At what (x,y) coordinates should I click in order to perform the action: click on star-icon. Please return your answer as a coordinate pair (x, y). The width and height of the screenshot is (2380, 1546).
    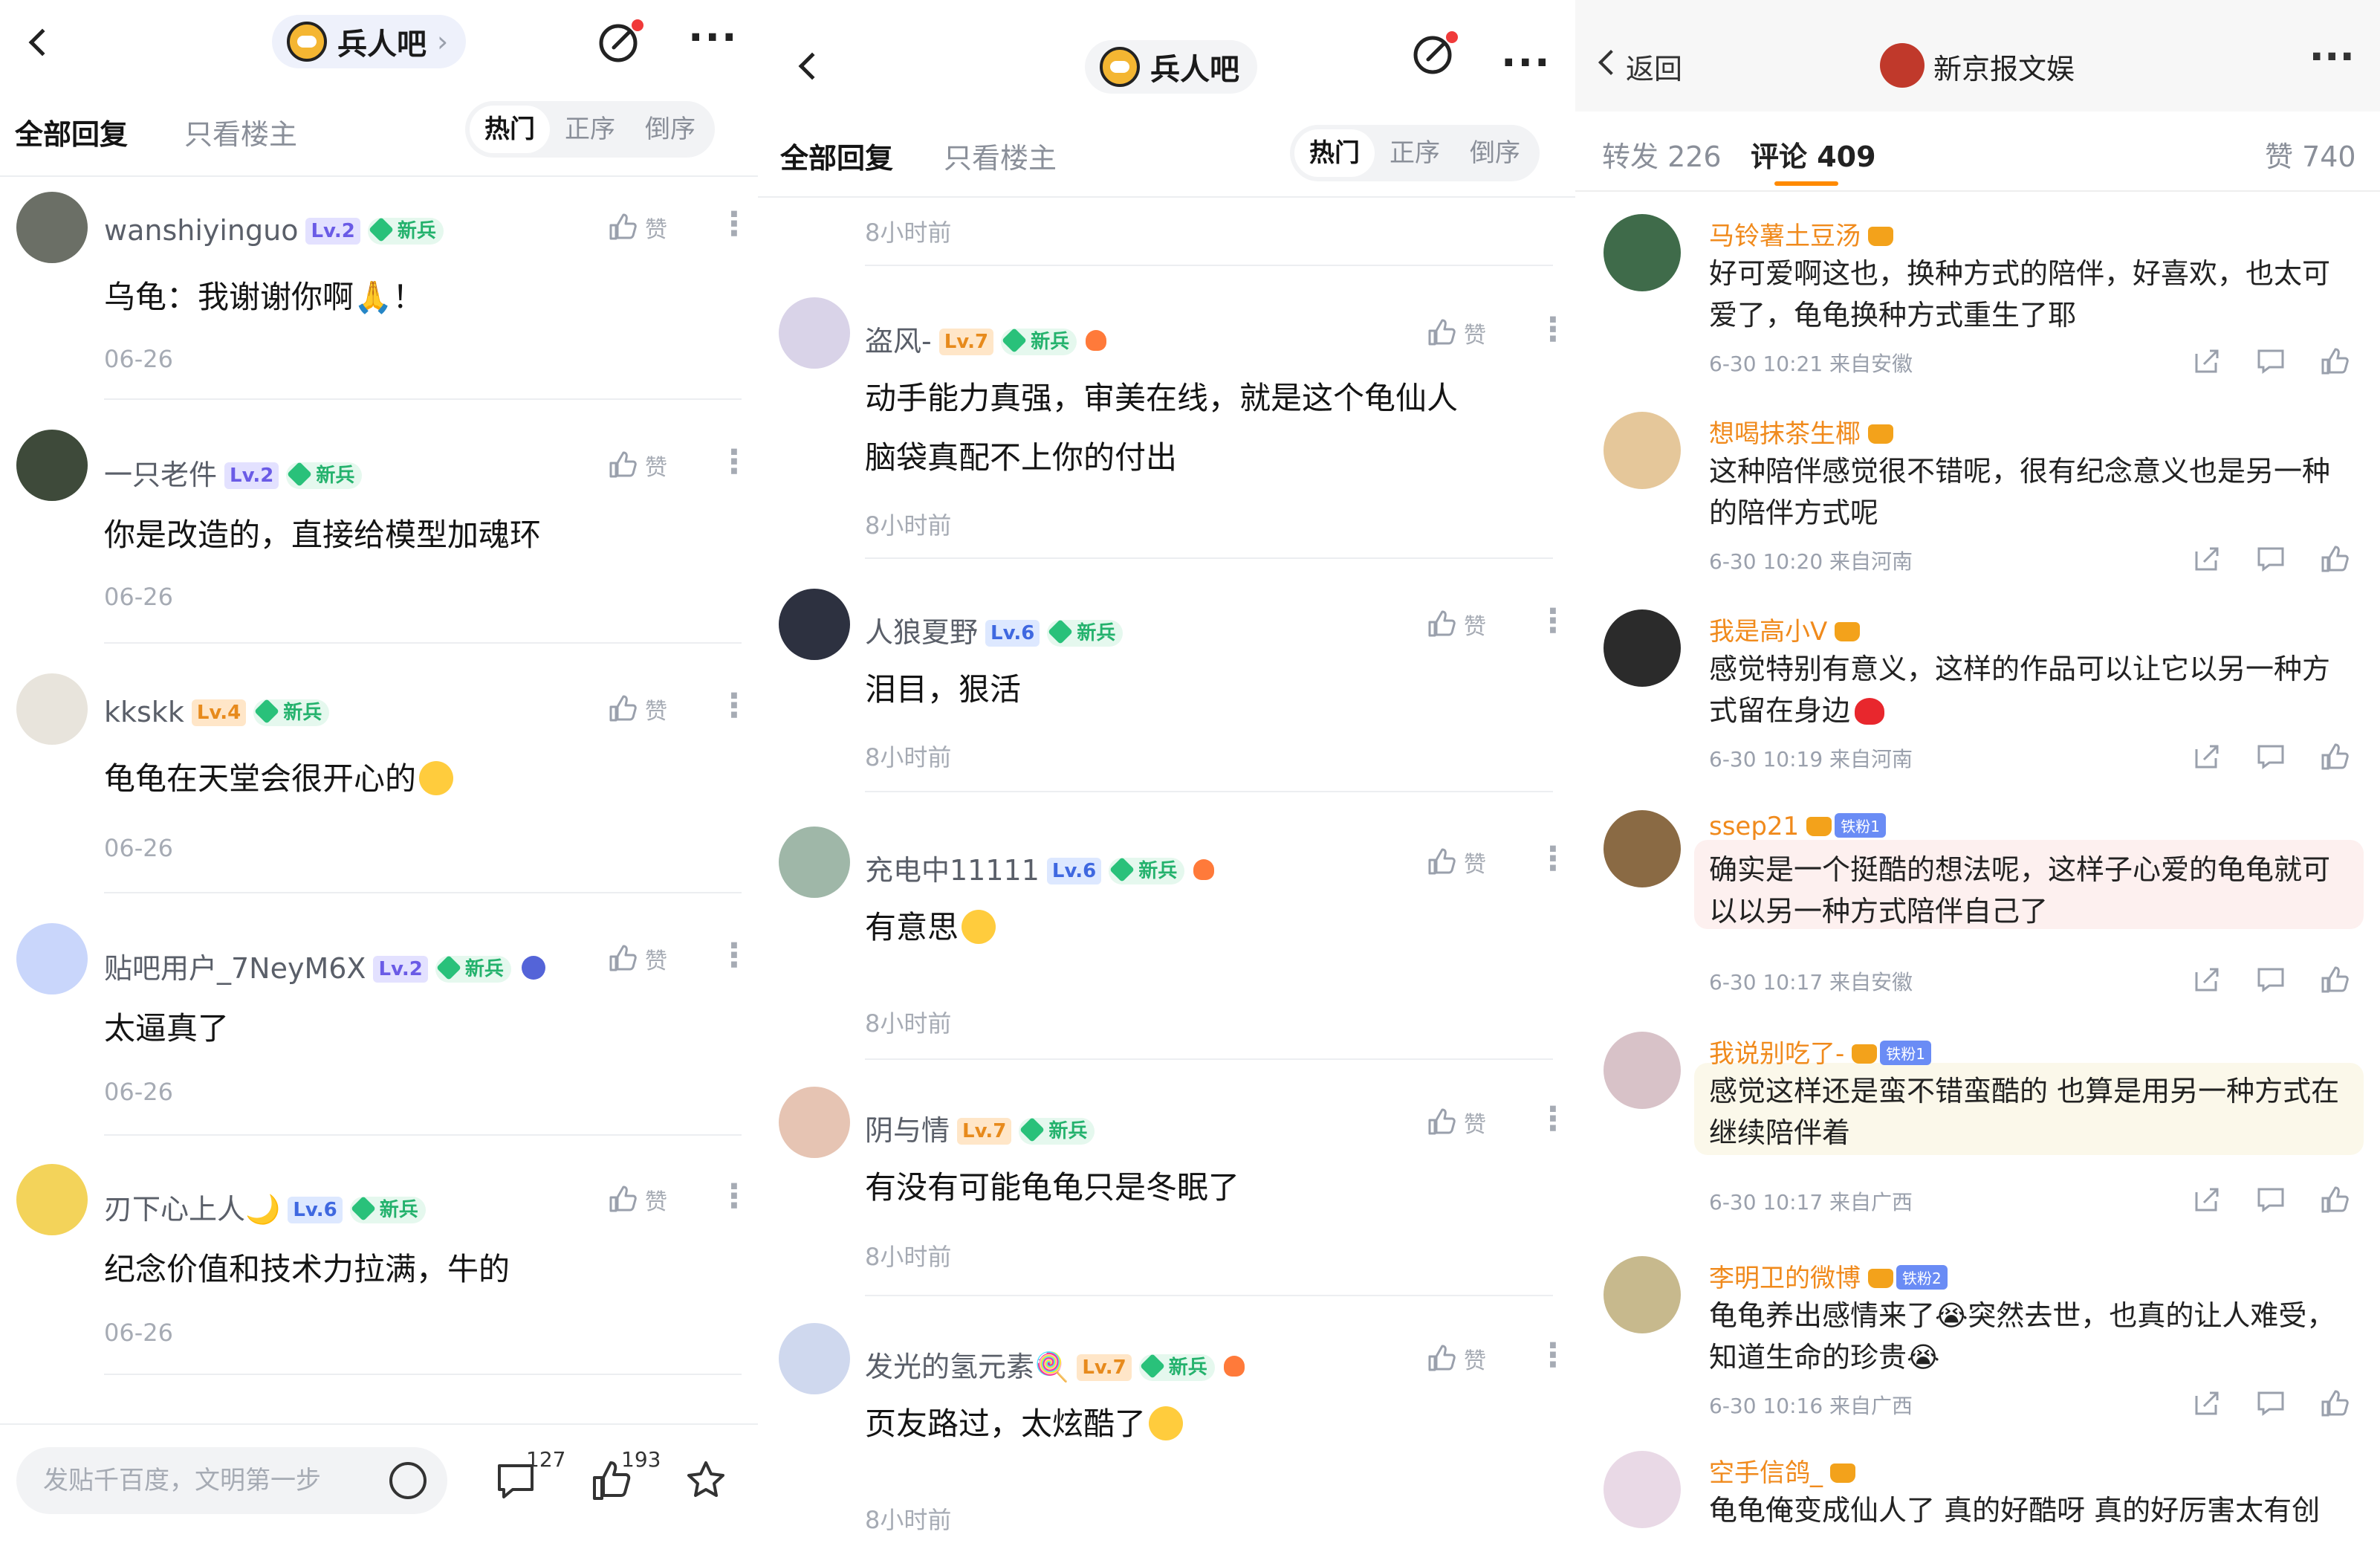
    Looking at the image, I should click on (706, 1480).